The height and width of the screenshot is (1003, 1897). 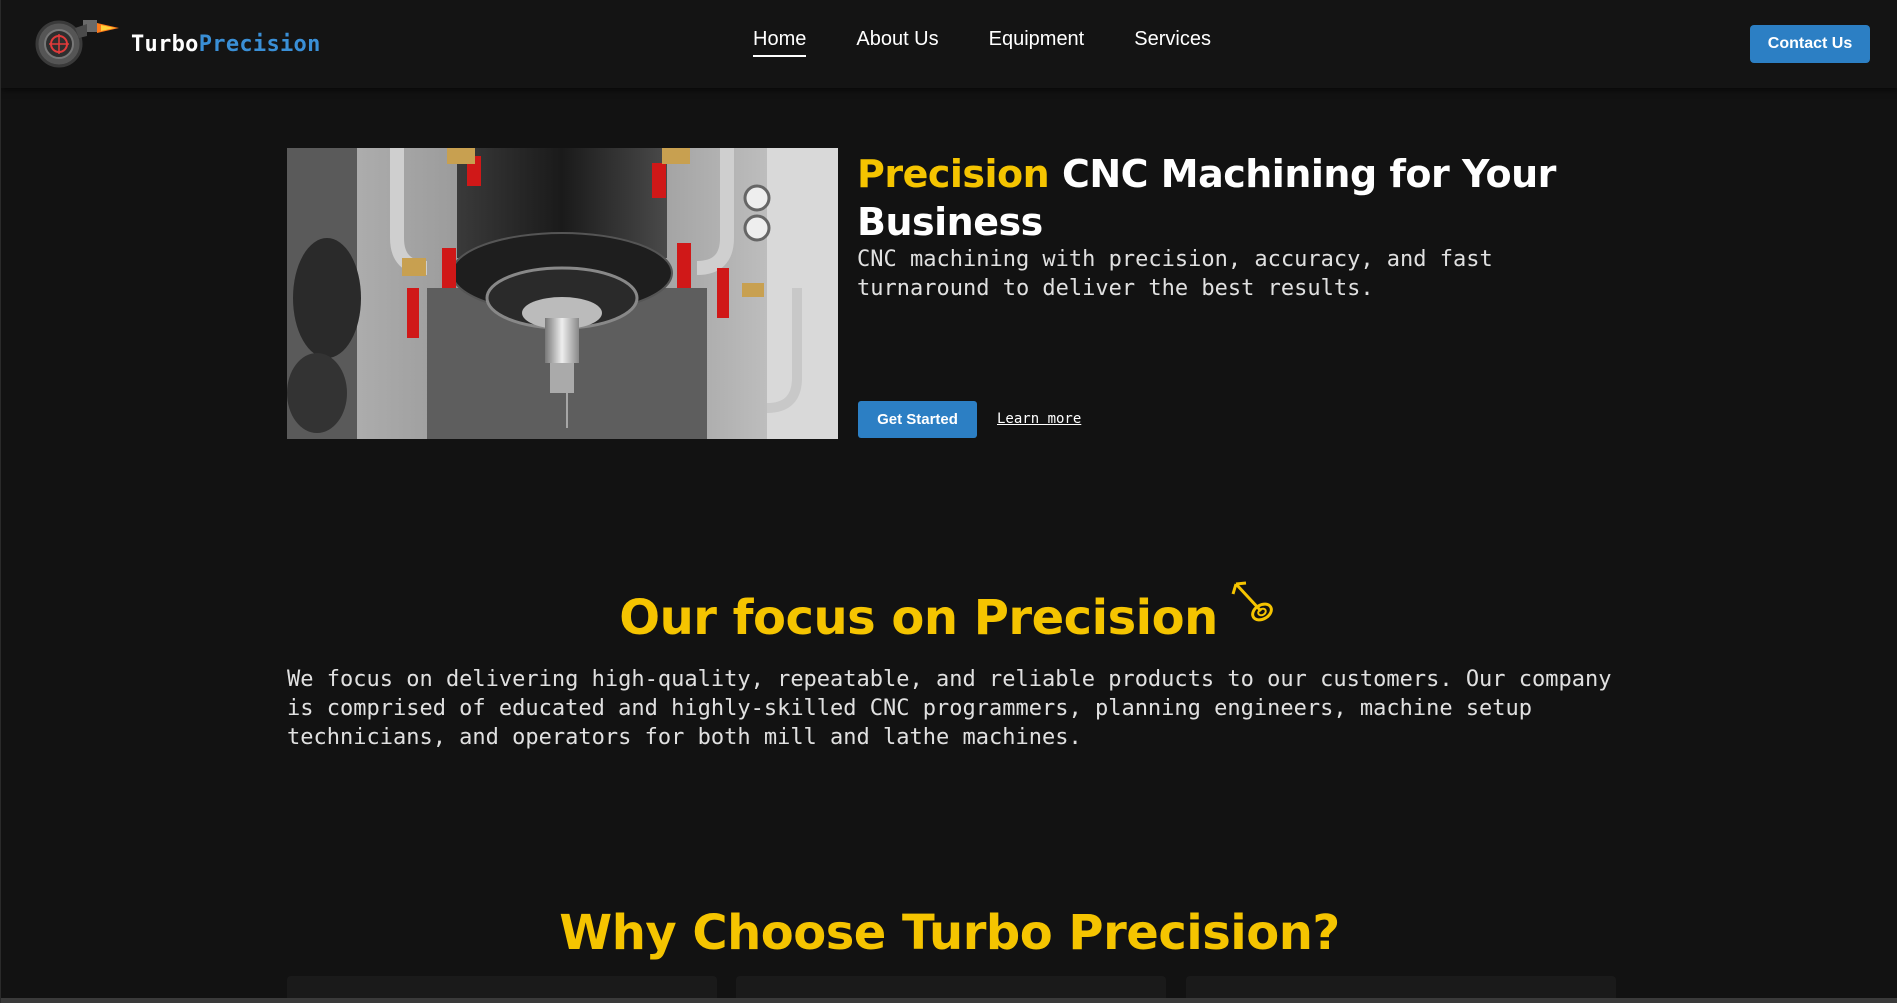 What do you see at coordinates (949, 933) in the screenshot?
I see `why-choose-title: Why Choose Turbo Precision?` at bounding box center [949, 933].